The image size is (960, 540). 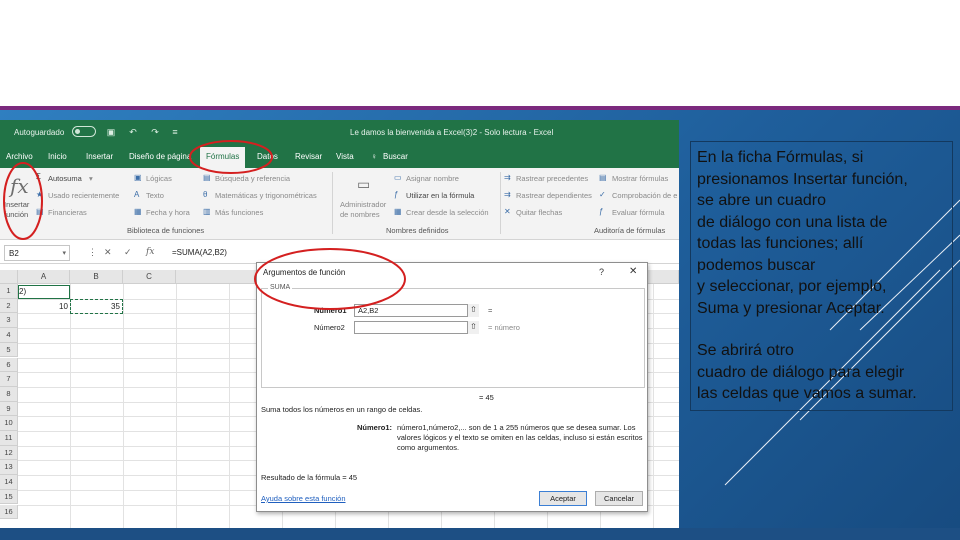 I want to click on more-icon: ⋮, so click(x=92, y=252).